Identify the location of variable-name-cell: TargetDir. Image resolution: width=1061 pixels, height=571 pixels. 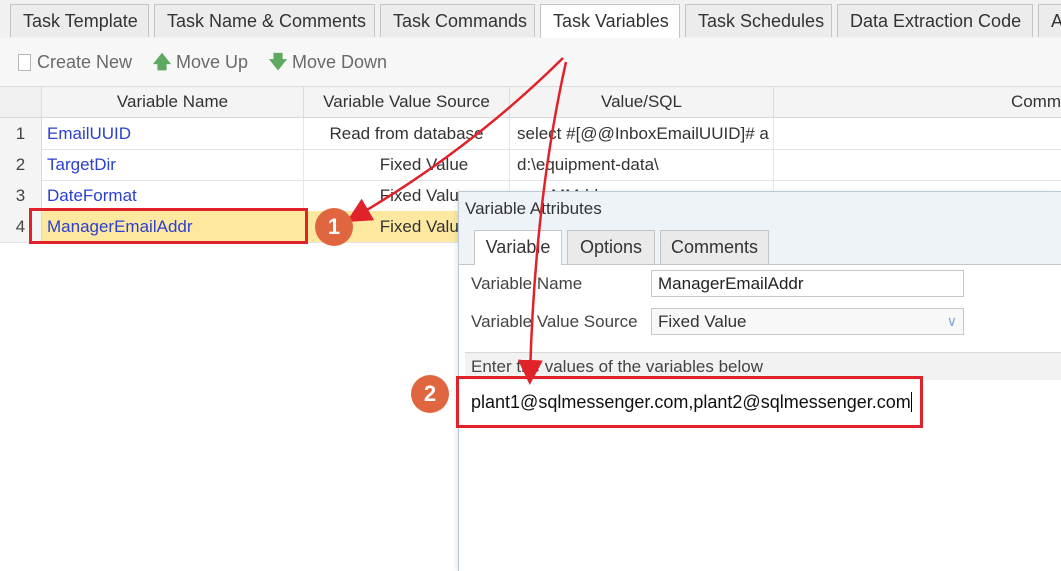
(173, 164).